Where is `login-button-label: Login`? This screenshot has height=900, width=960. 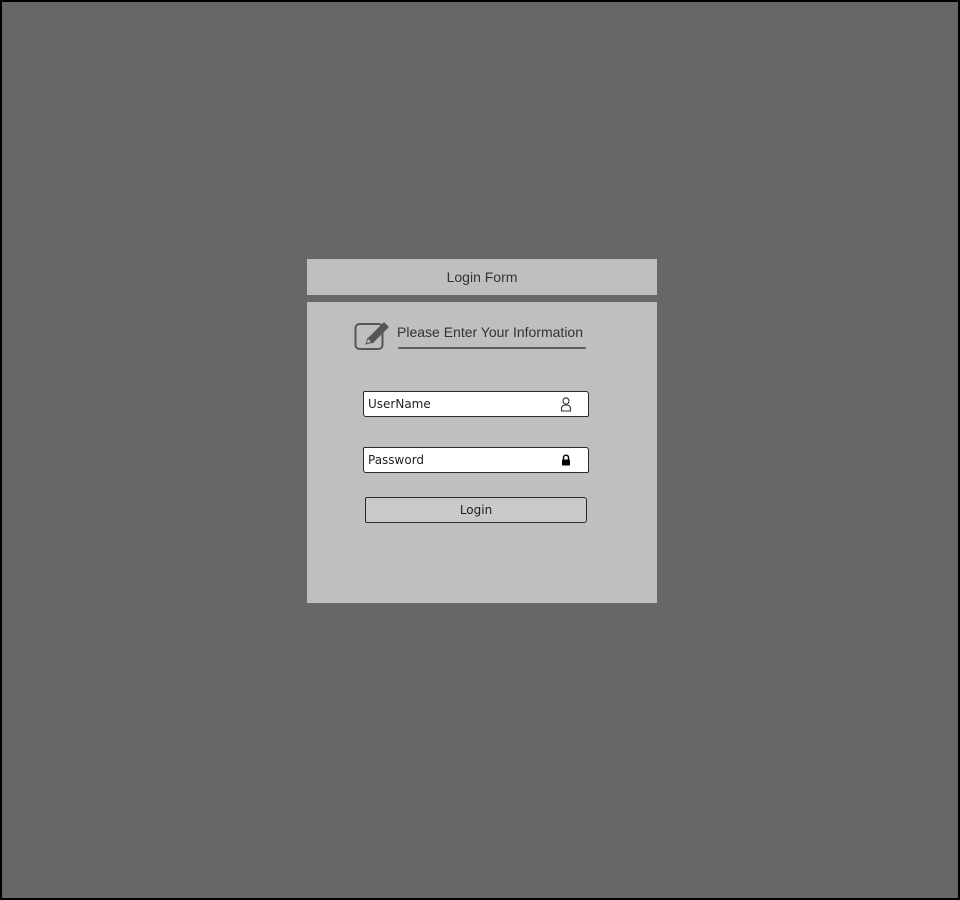
login-button-label: Login is located at coordinates (476, 510).